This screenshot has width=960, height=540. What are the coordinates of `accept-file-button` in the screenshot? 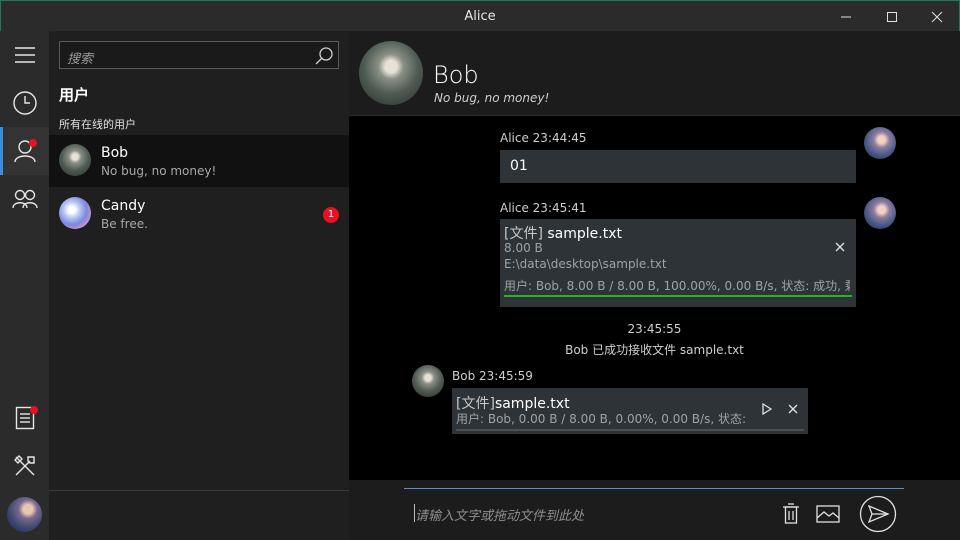 It's located at (767, 409).